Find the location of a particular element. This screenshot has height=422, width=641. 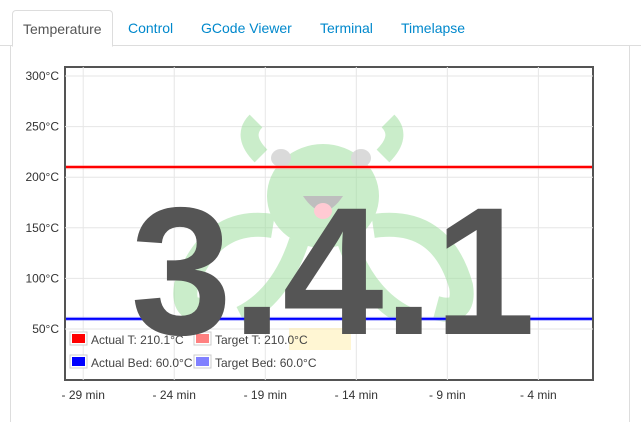

y-tick-label: 250°C is located at coordinates (43, 127).